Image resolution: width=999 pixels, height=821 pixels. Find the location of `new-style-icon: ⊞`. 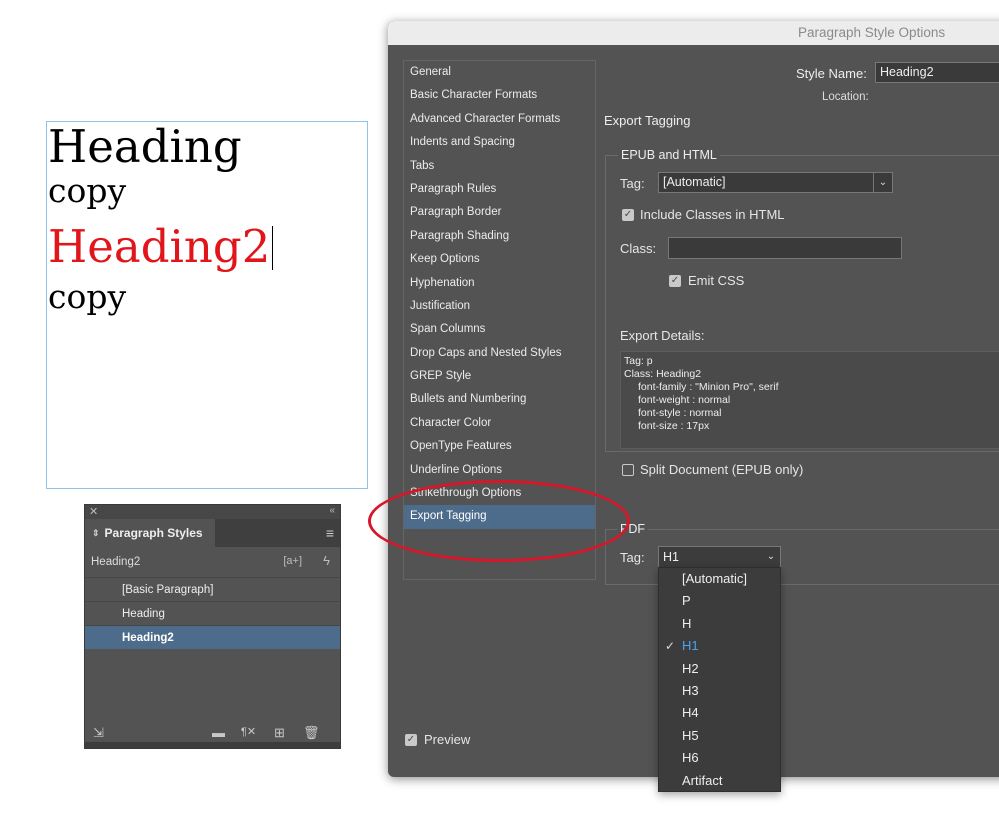

new-style-icon: ⊞ is located at coordinates (279, 733).